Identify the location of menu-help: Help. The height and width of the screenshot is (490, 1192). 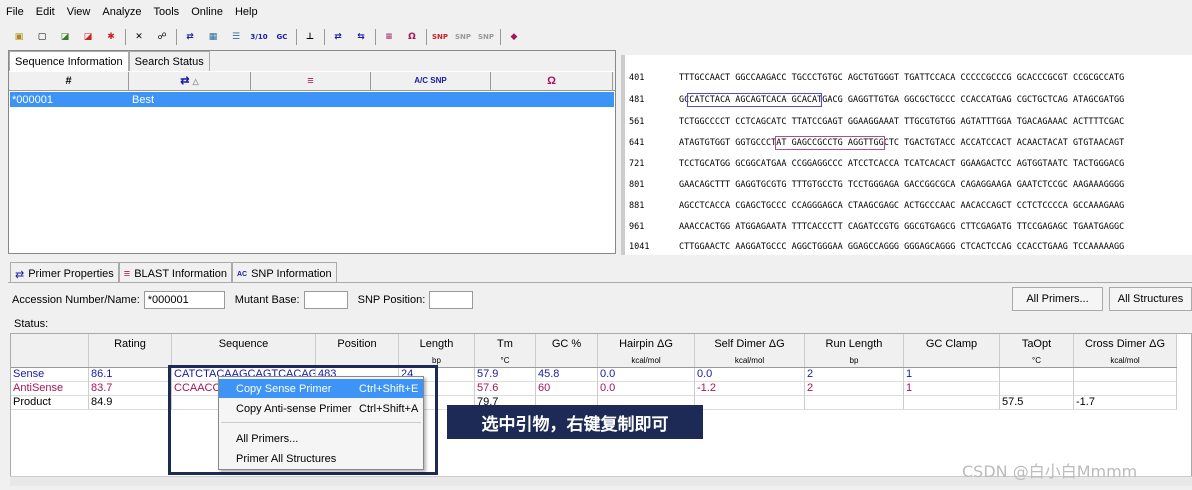
(246, 12).